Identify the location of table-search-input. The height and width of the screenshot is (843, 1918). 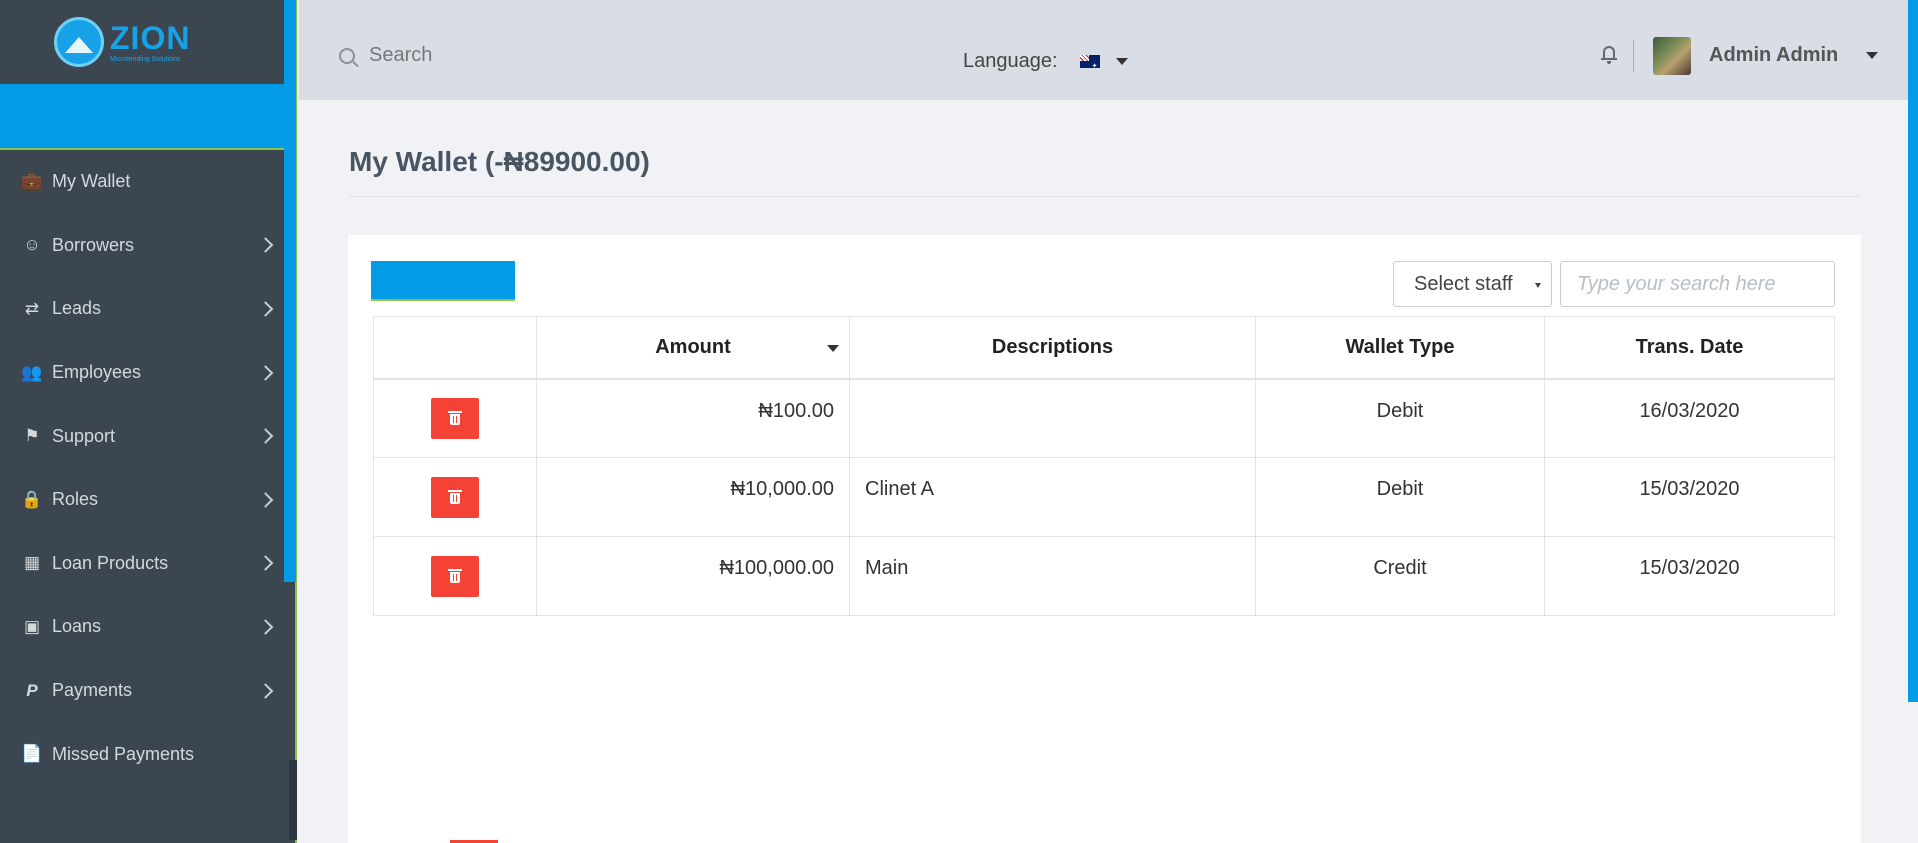
(1697, 284).